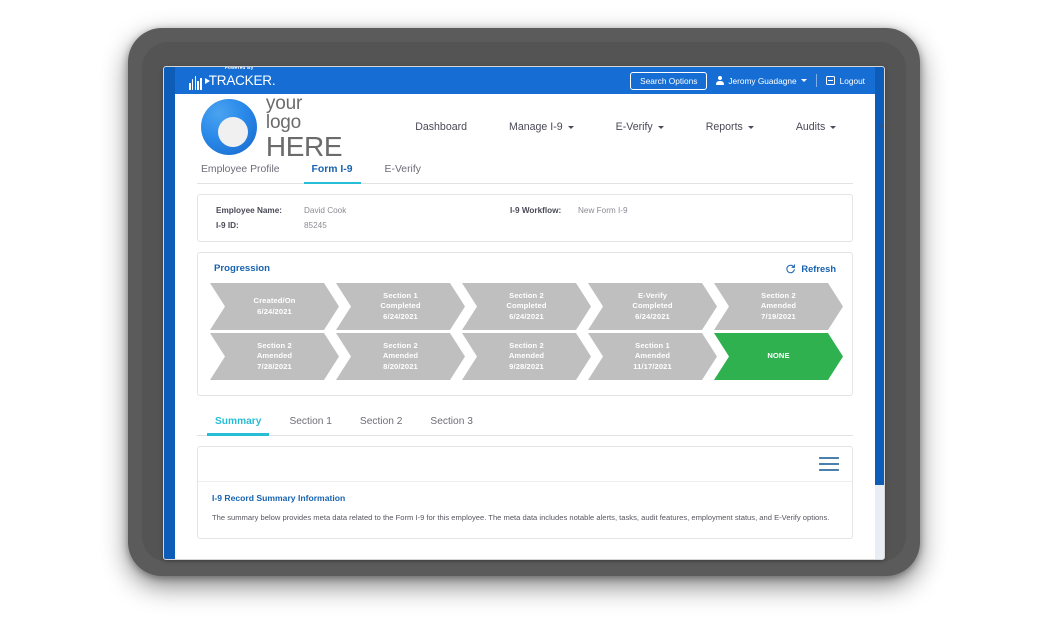 The image size is (1050, 630). I want to click on i9-id-row: I-9 ID: 85245, so click(281, 225).